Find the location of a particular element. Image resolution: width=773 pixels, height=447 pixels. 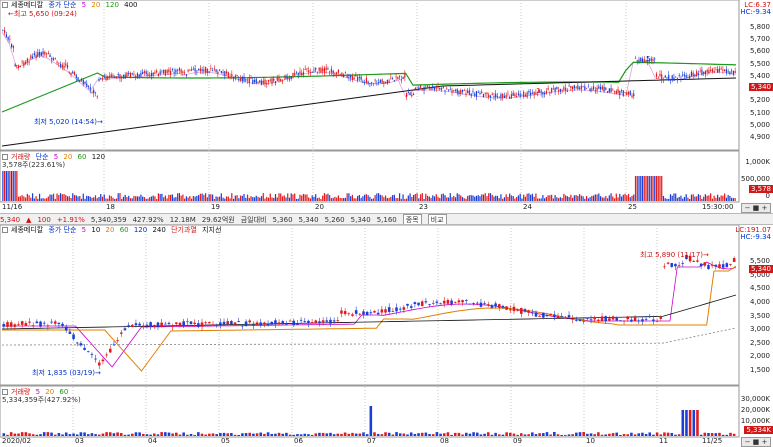

axis-tick-label: 06 is located at coordinates (298, 441).